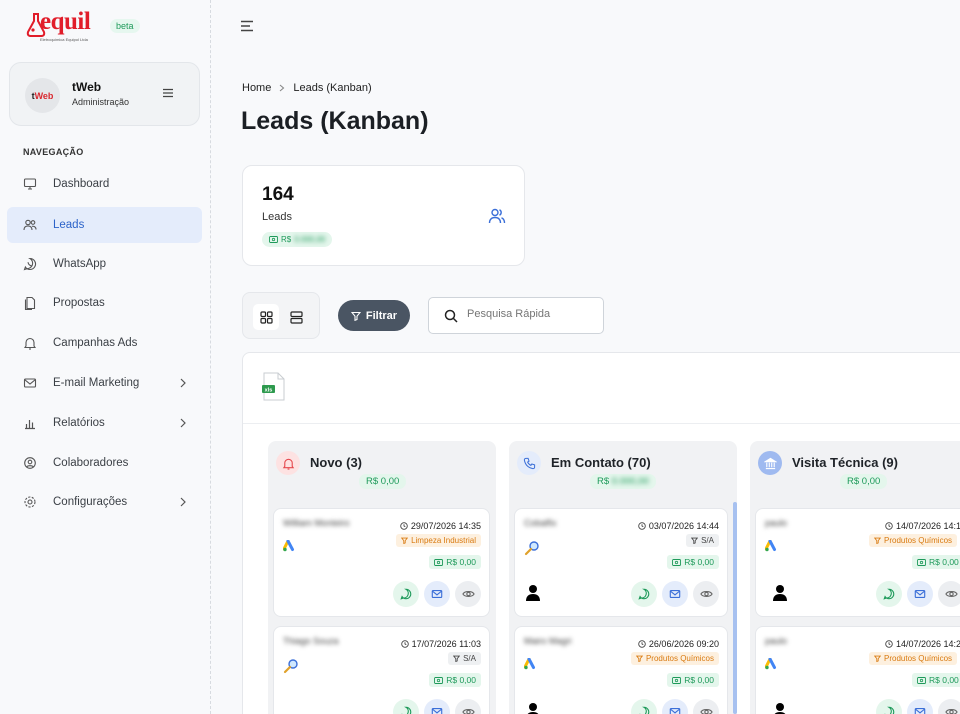 This screenshot has height=714, width=960. What do you see at coordinates (90, 502) in the screenshot?
I see `sidebar-item-label: Configurações` at bounding box center [90, 502].